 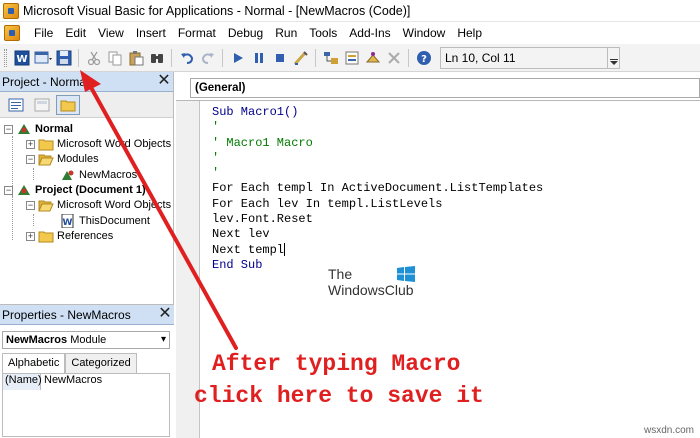 I want to click on undo-icon, so click(x=186, y=58).